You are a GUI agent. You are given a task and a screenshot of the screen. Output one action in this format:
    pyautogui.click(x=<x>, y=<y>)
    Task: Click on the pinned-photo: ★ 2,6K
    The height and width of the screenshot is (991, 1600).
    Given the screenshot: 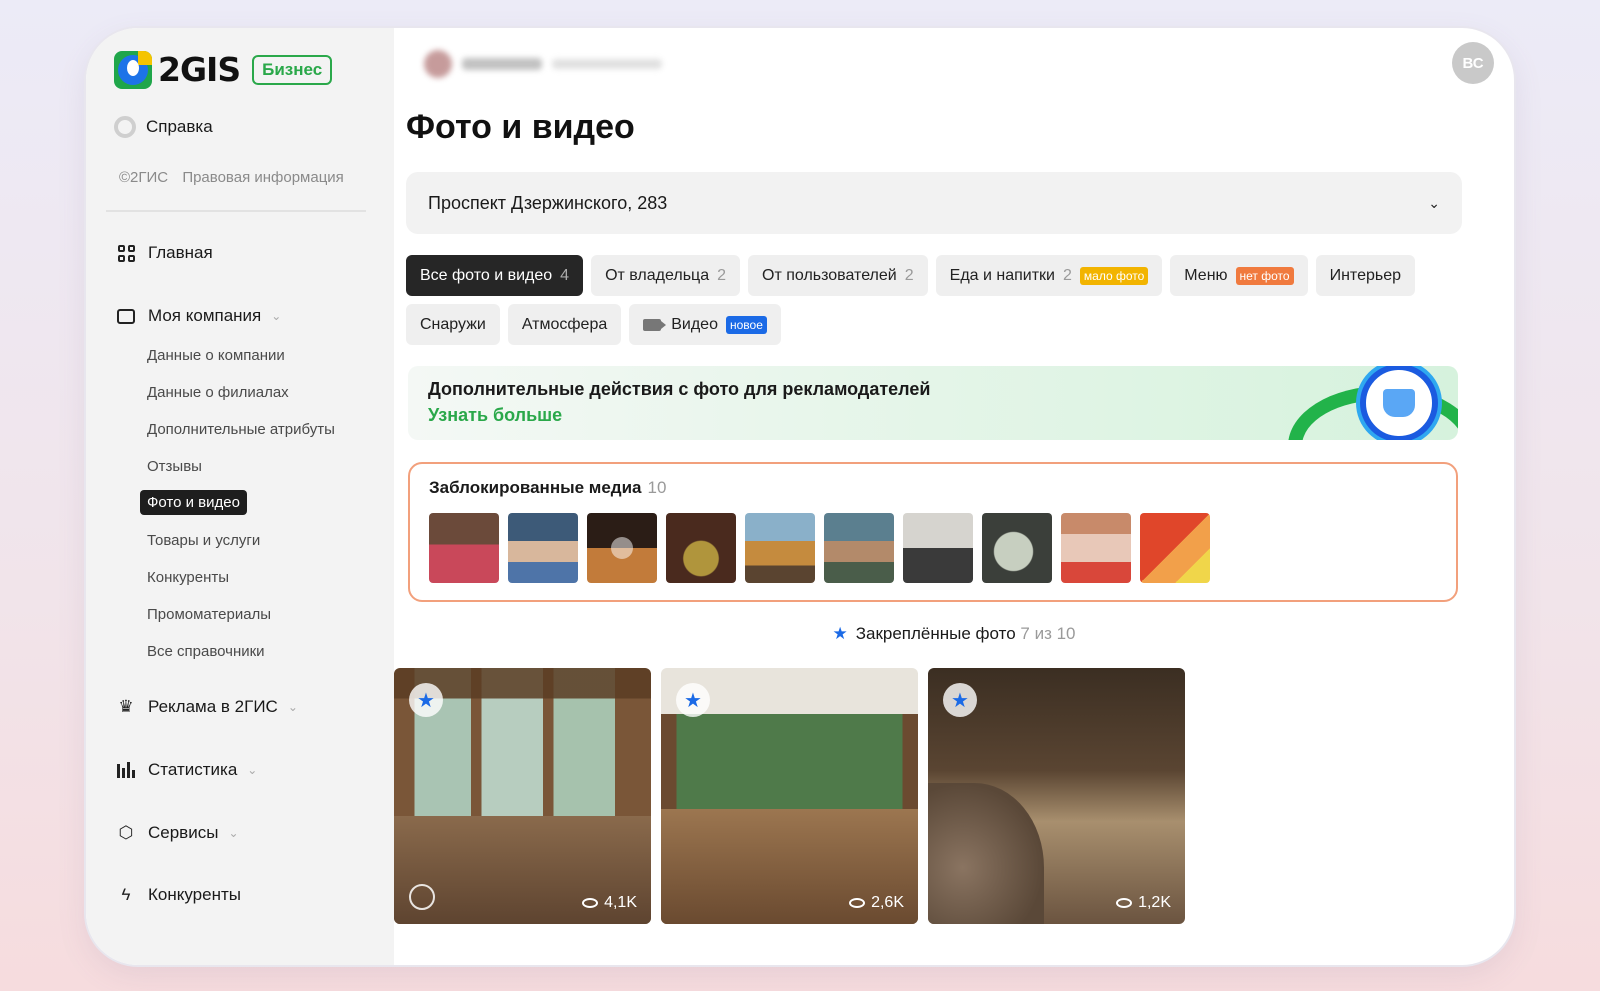 What is the action you would take?
    pyautogui.click(x=789, y=796)
    